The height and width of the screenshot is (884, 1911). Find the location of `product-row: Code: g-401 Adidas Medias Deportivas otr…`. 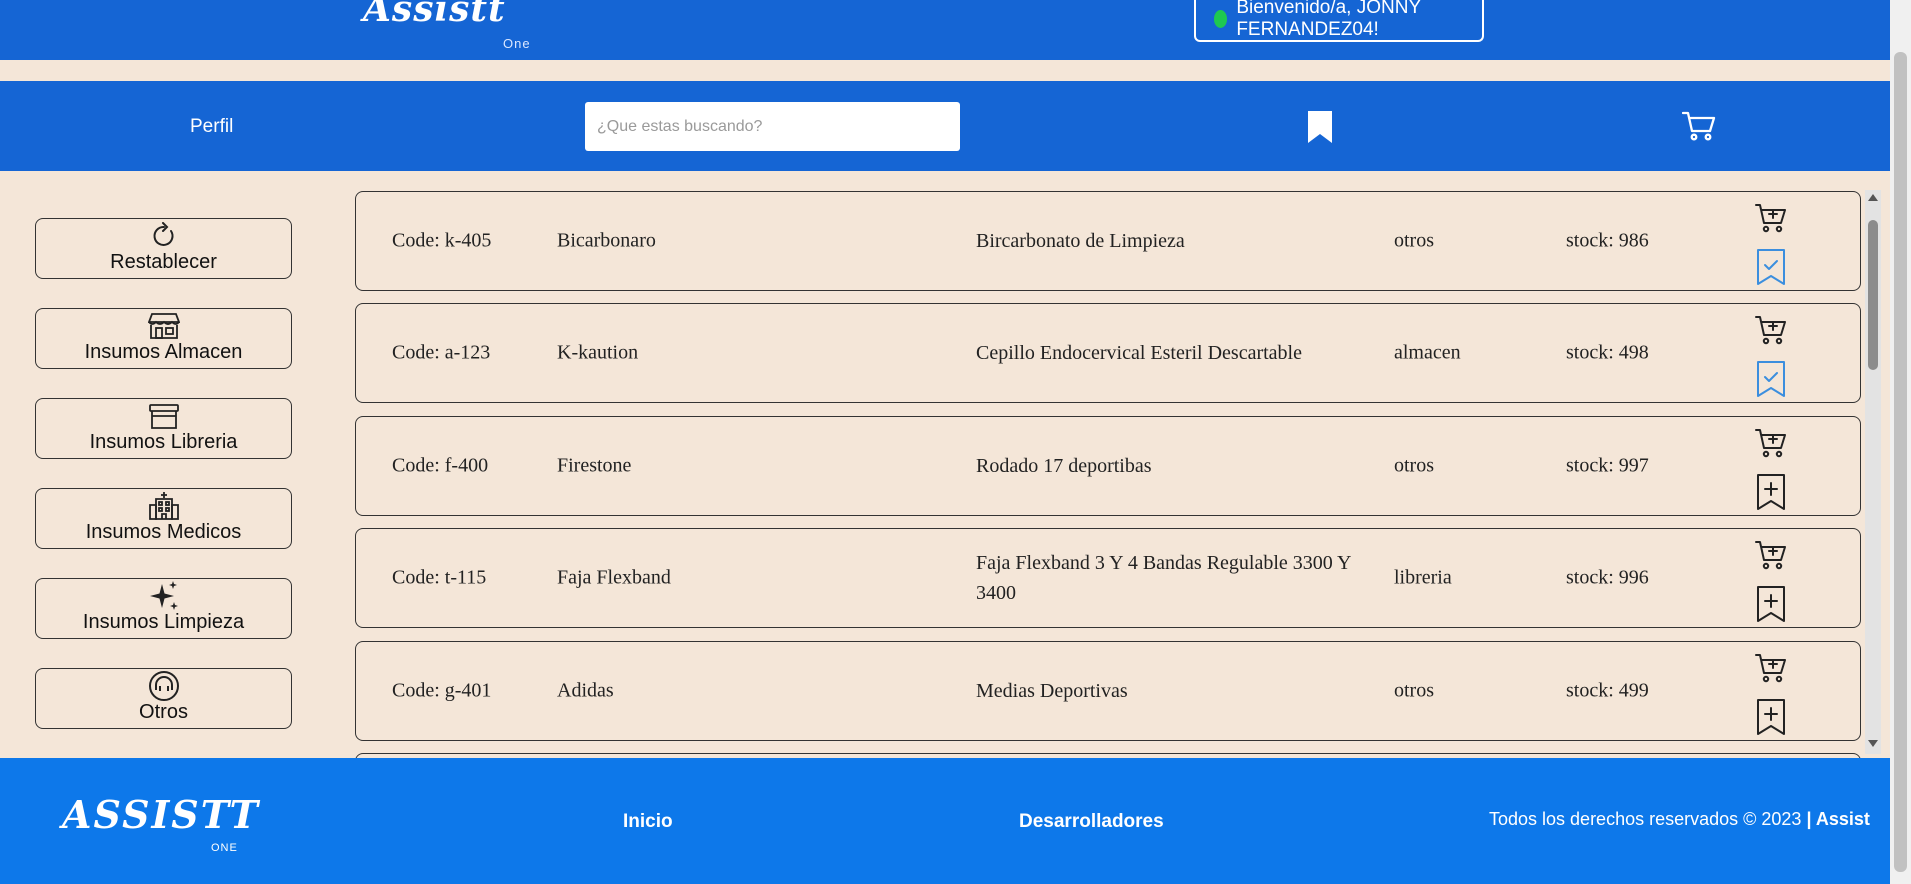

product-row: Code: g-401 Adidas Medias Deportivas otr… is located at coordinates (1108, 691).